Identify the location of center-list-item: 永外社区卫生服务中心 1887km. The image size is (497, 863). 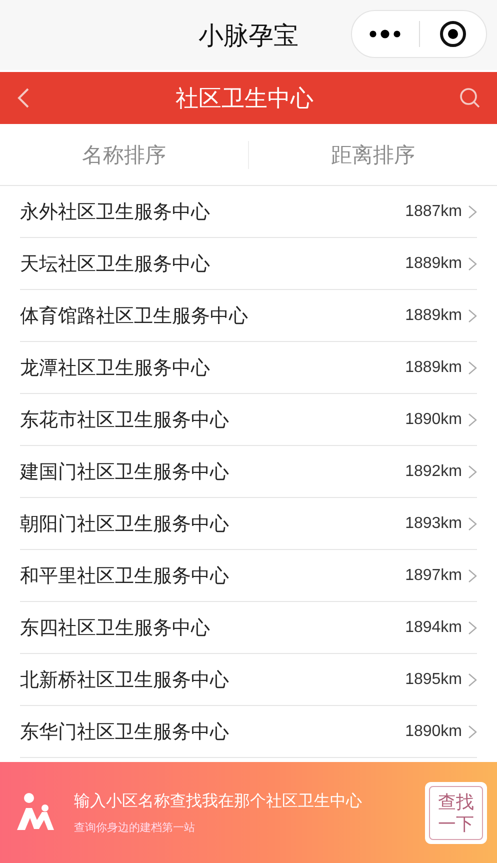
(248, 212).